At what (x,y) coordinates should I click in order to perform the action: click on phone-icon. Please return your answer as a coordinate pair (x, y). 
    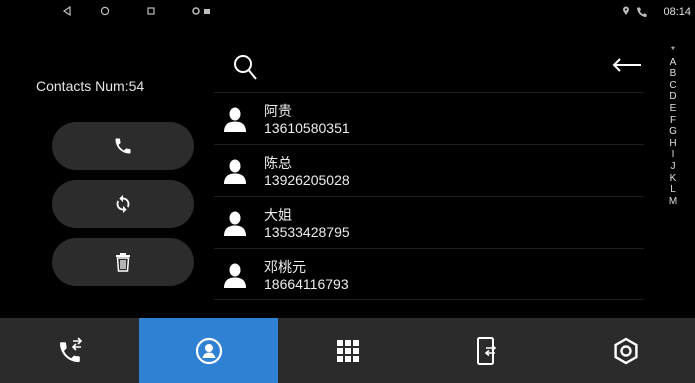
    Looking at the image, I should click on (123, 146).